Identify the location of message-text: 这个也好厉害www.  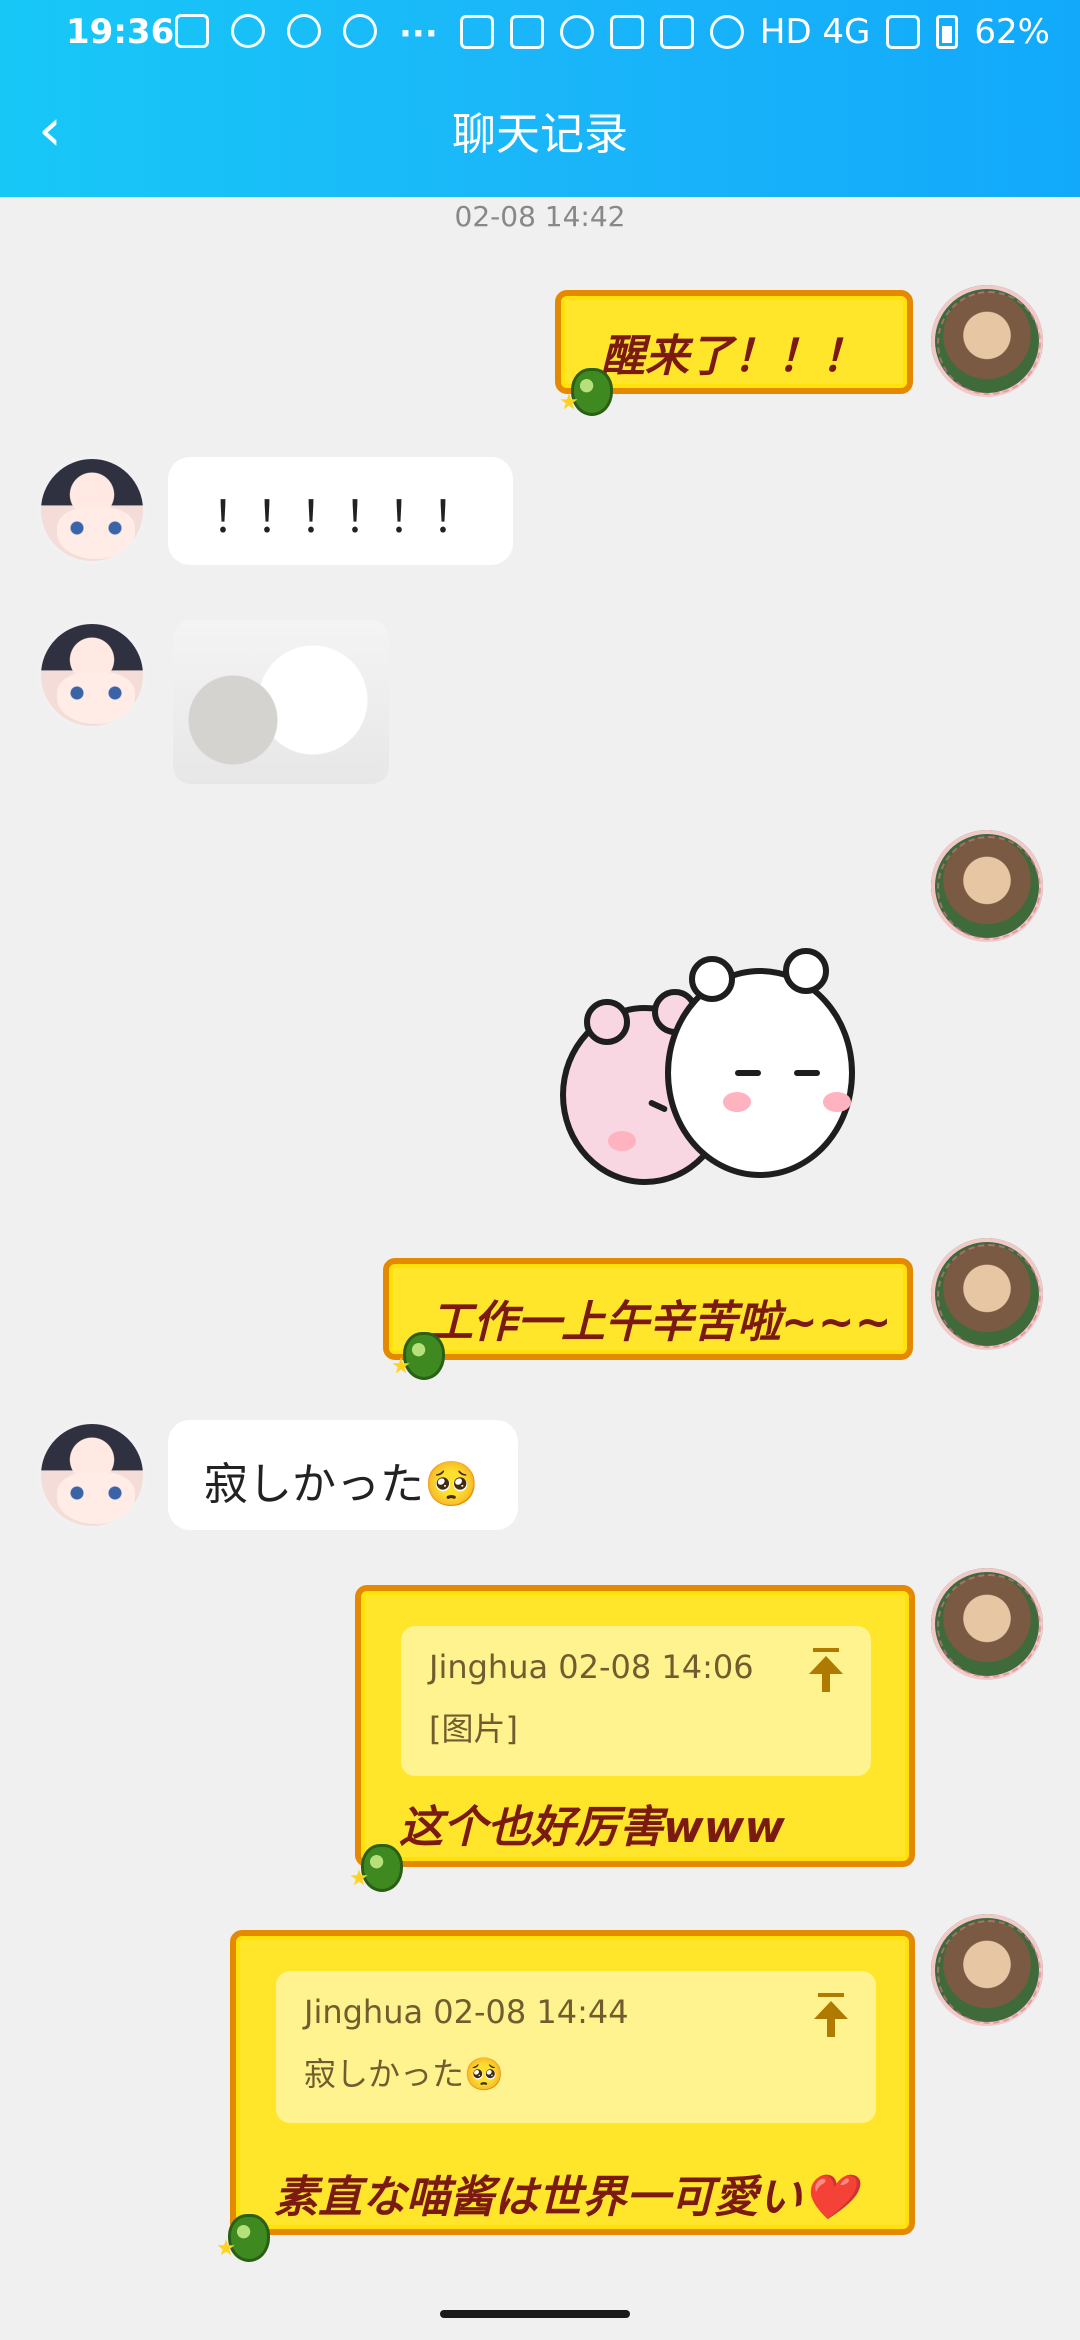
(592, 1827).